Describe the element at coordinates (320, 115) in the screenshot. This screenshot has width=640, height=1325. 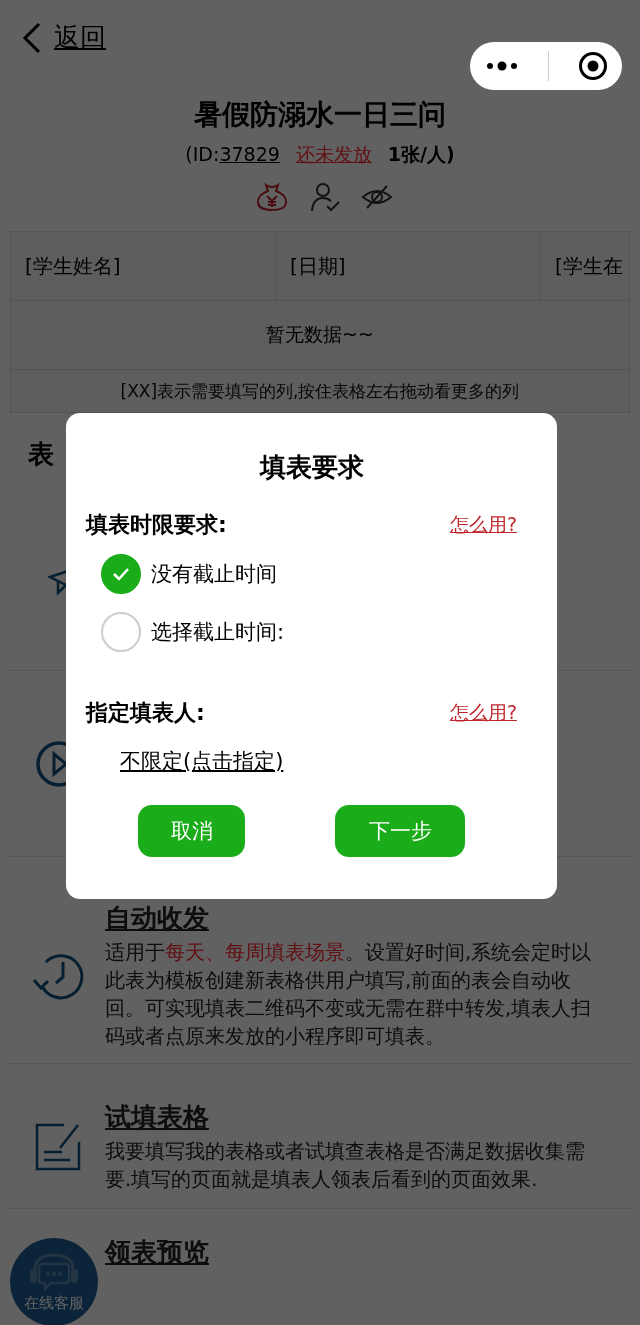
I see `form-title: 暑假防溺水一日三问` at that location.